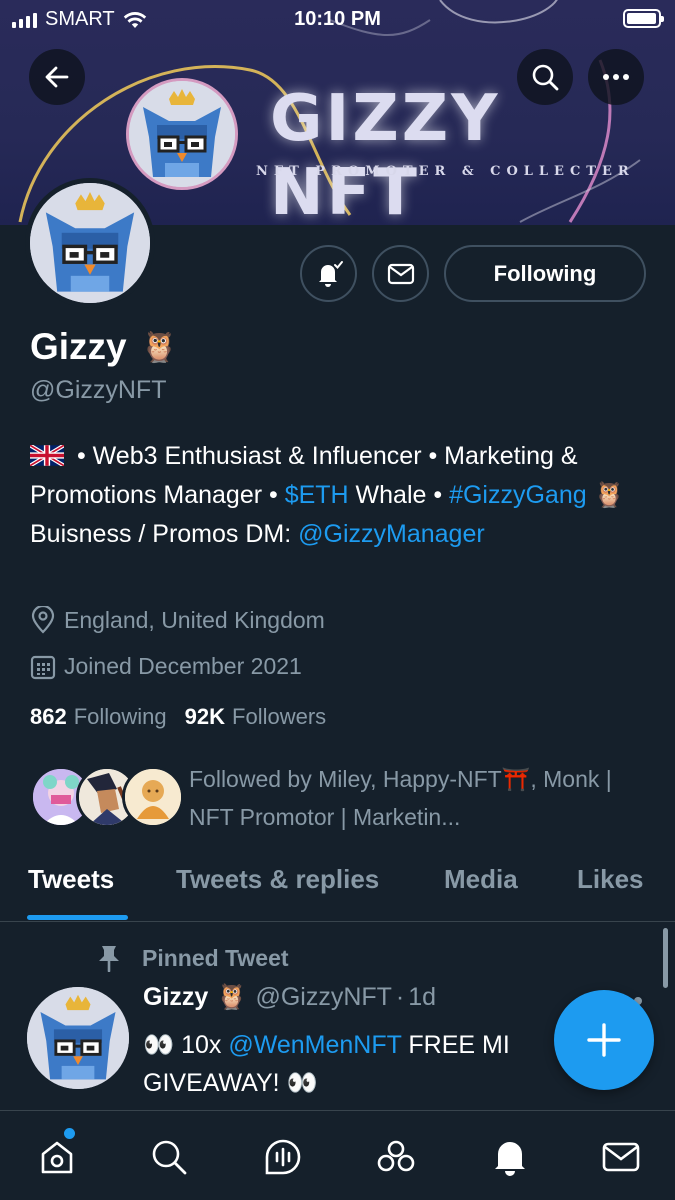 The width and height of the screenshot is (675, 1200). What do you see at coordinates (445, 171) in the screenshot?
I see `banner-subtitle: NFT PROMOTER & COLLECTER` at bounding box center [445, 171].